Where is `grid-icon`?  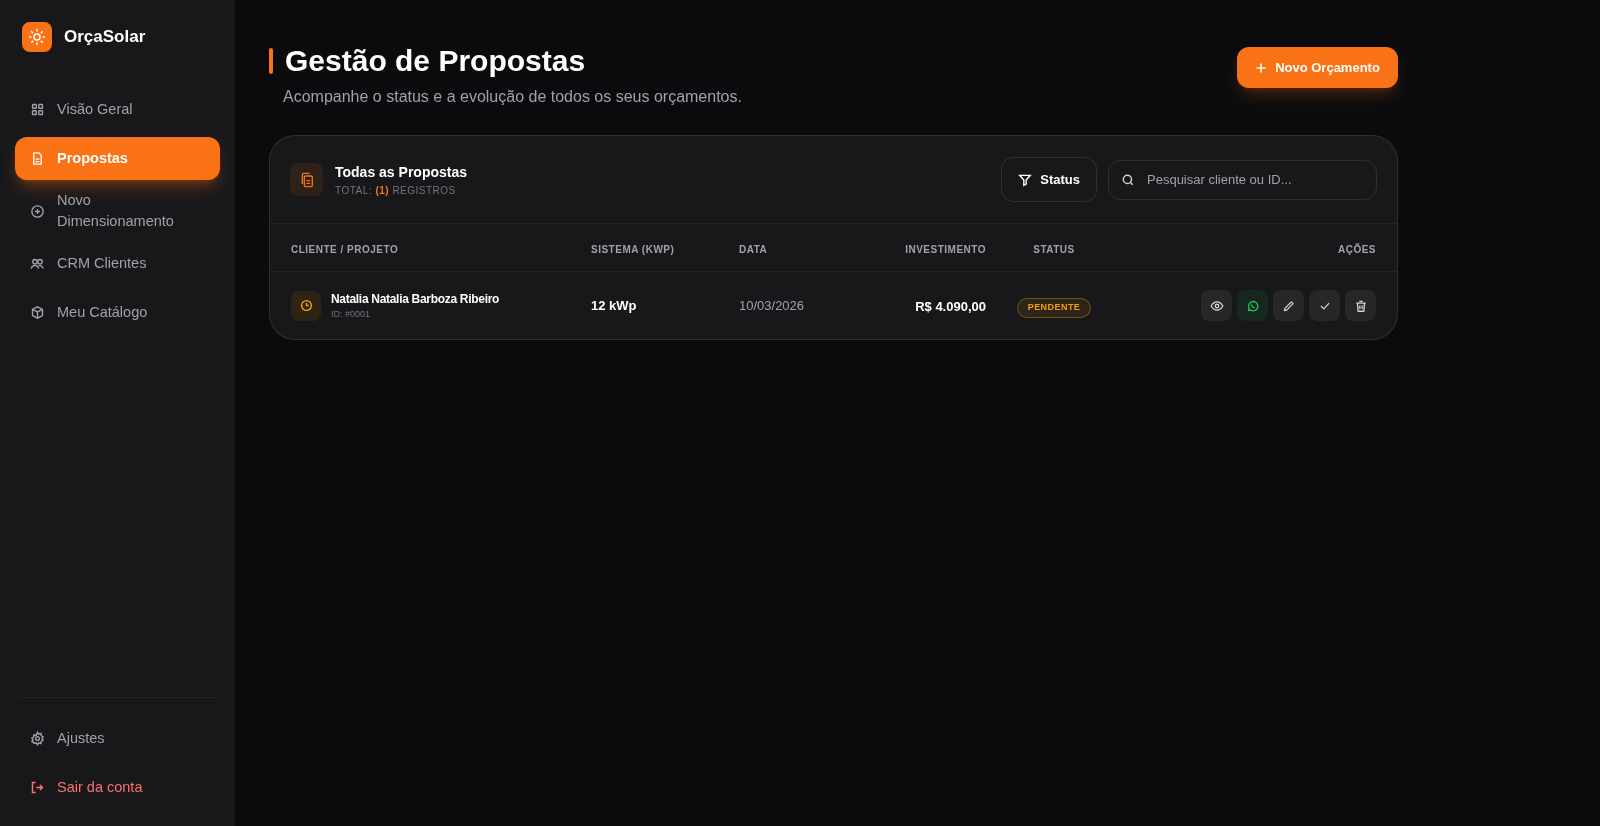
grid-icon is located at coordinates (37, 109).